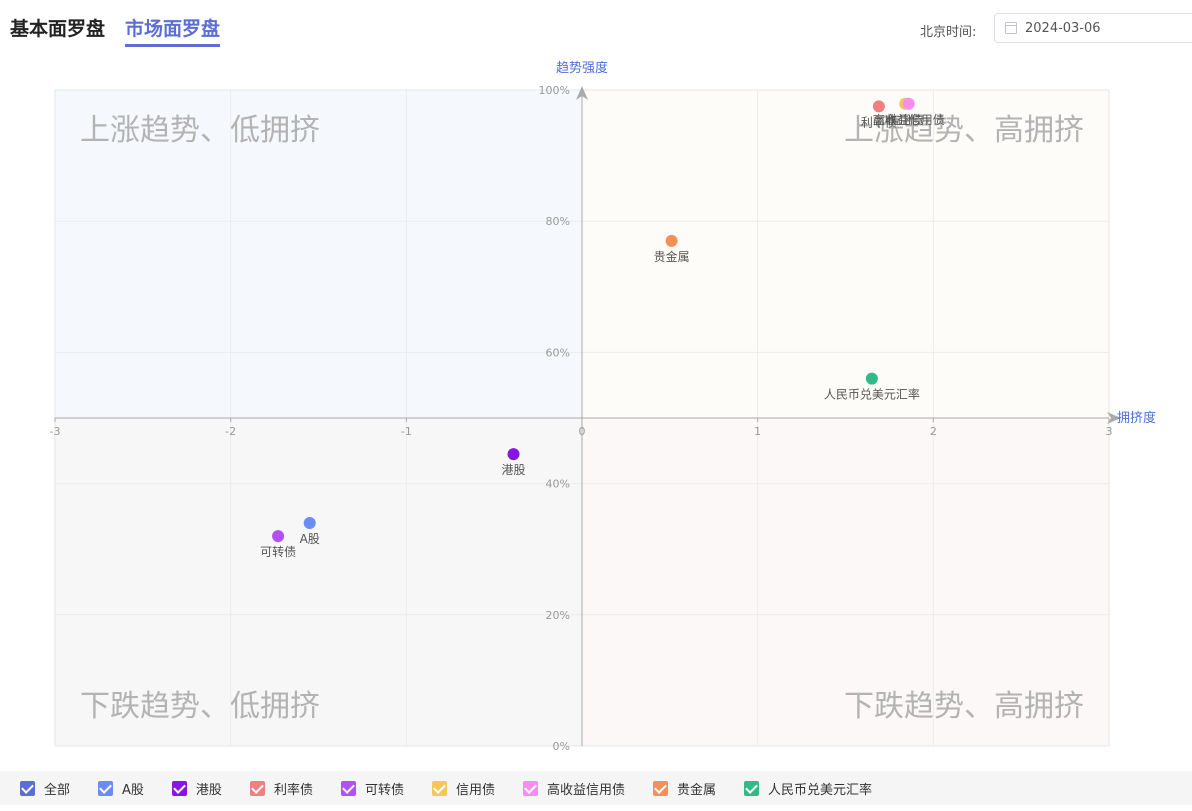 The image size is (1192, 811). What do you see at coordinates (200, 706) in the screenshot?
I see `quadrant-label-bottom-left: 下跌趋势、低拥挤` at bounding box center [200, 706].